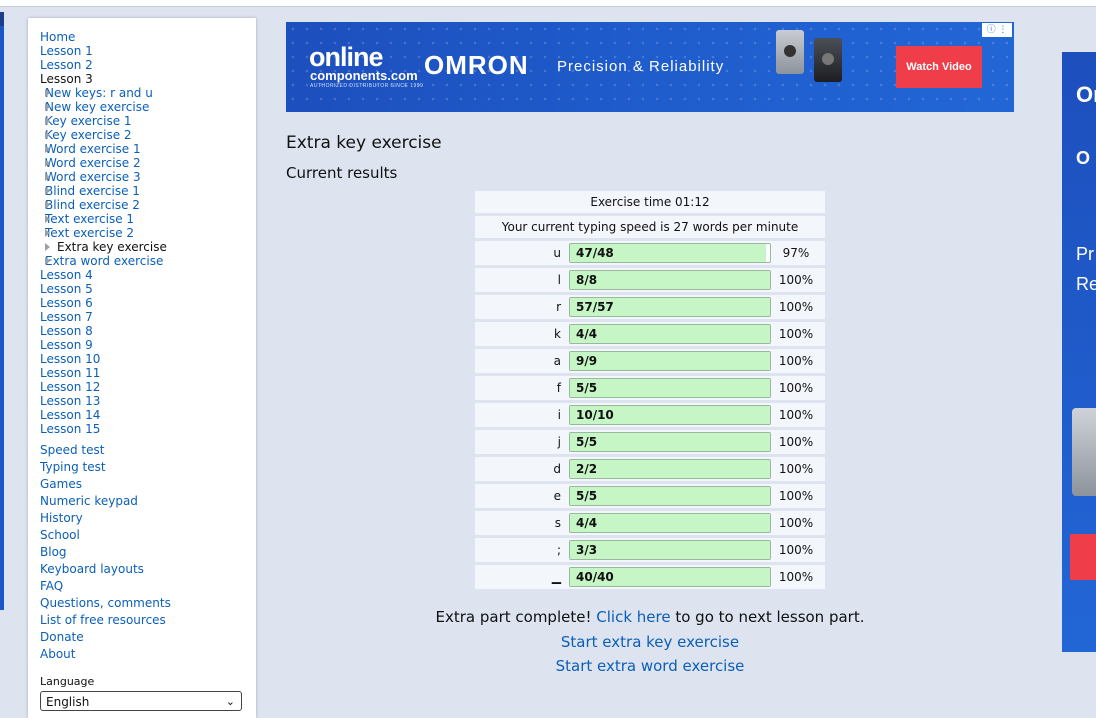  I want to click on accuracy-bar: 9/9, so click(670, 361).